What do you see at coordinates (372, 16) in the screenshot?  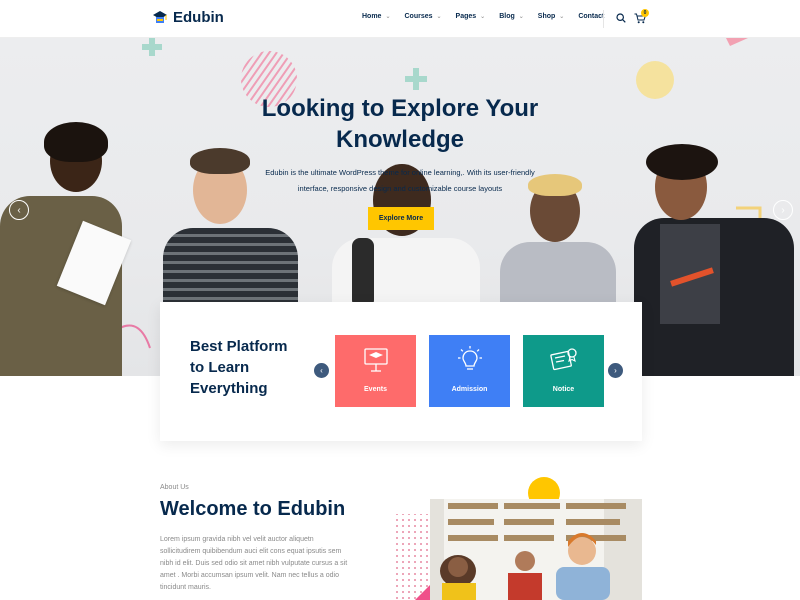 I see `nav-label: Home` at bounding box center [372, 16].